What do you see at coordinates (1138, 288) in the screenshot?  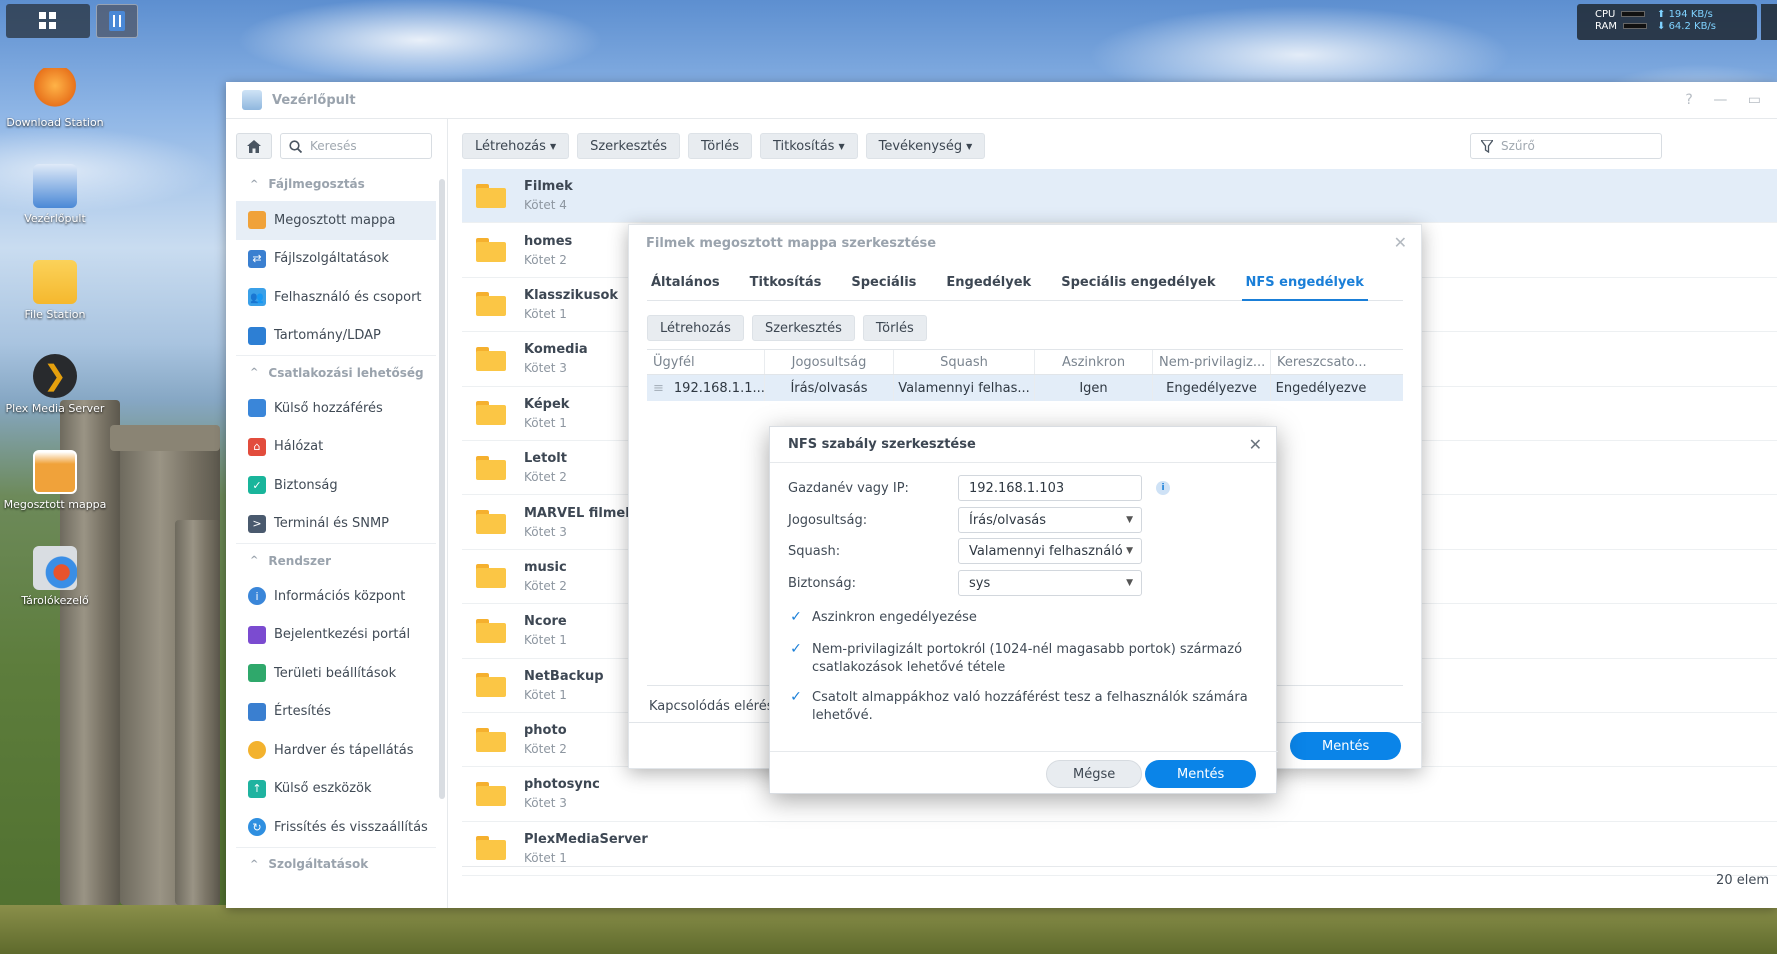 I see `tab-advanced-permissions: Speciális engedélyek` at bounding box center [1138, 288].